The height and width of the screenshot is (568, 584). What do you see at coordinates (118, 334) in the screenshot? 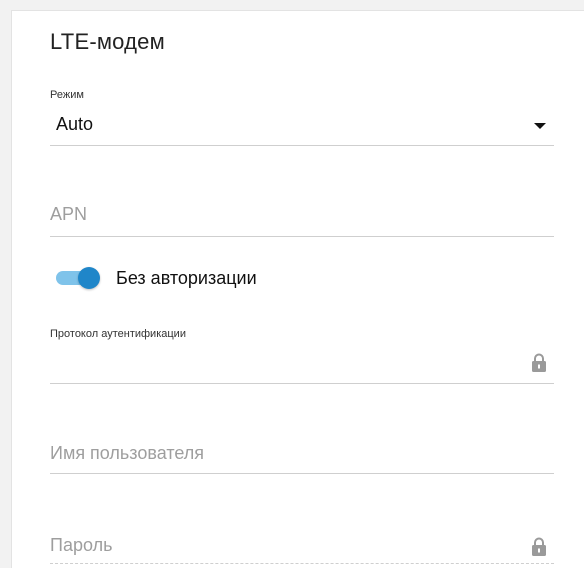
I see `auth-protocol-label: Протокол аутентификации` at bounding box center [118, 334].